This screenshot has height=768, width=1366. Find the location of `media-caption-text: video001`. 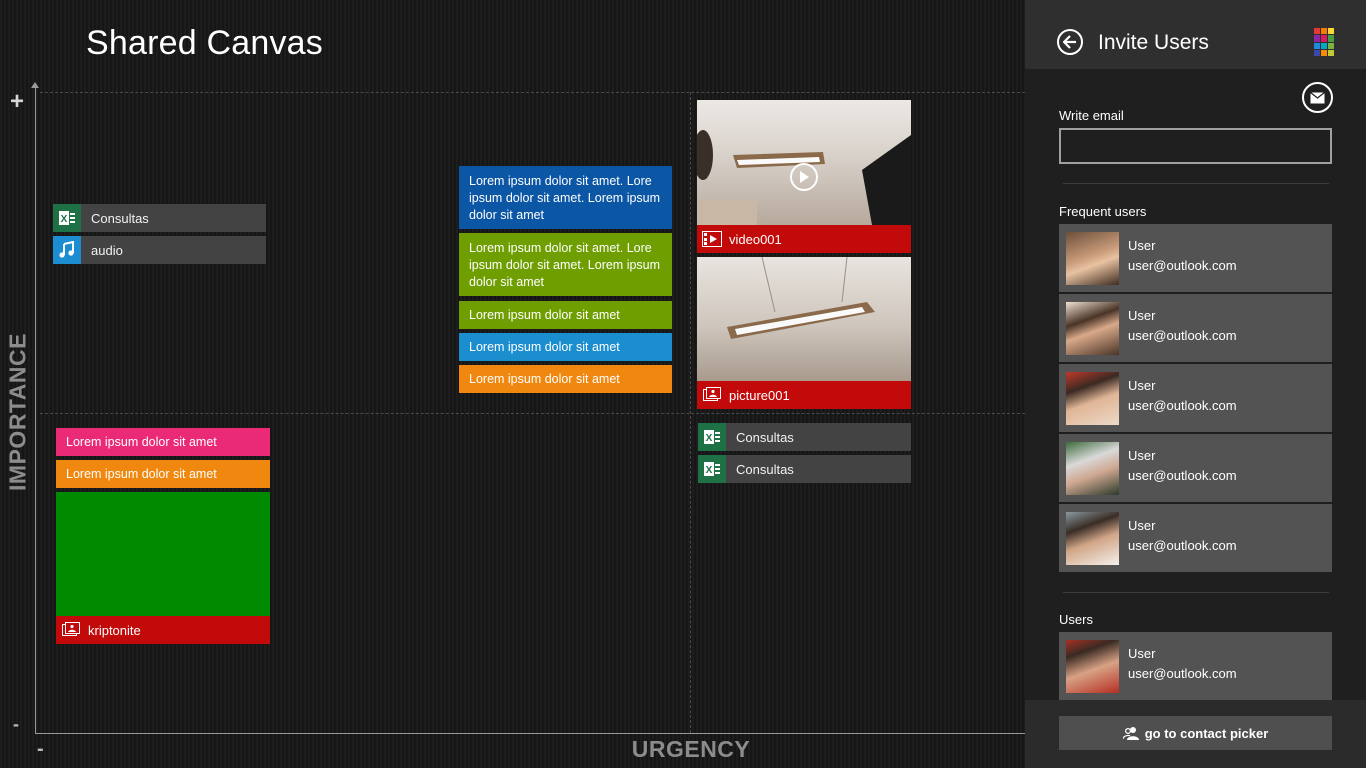

media-caption-text: video001 is located at coordinates (755, 239).